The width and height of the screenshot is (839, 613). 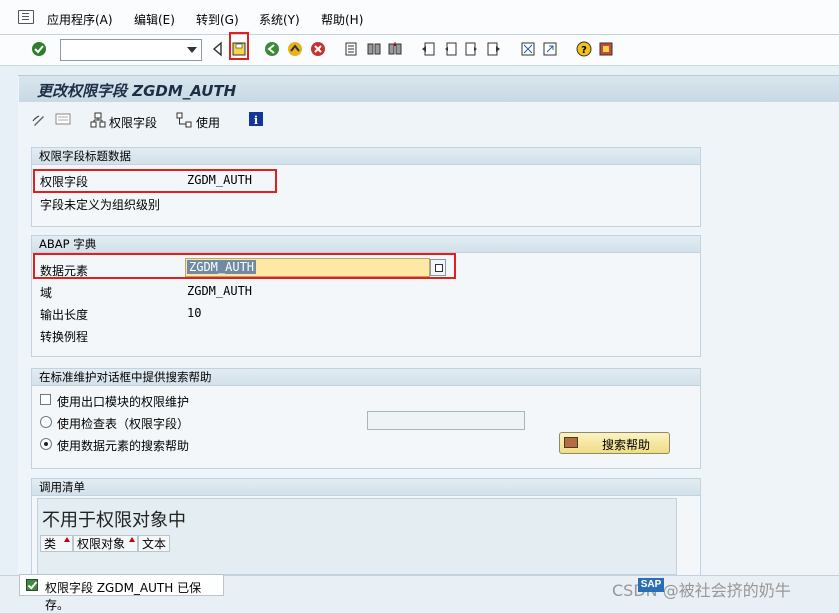 What do you see at coordinates (39, 120) in the screenshot?
I see `display-change-icon` at bounding box center [39, 120].